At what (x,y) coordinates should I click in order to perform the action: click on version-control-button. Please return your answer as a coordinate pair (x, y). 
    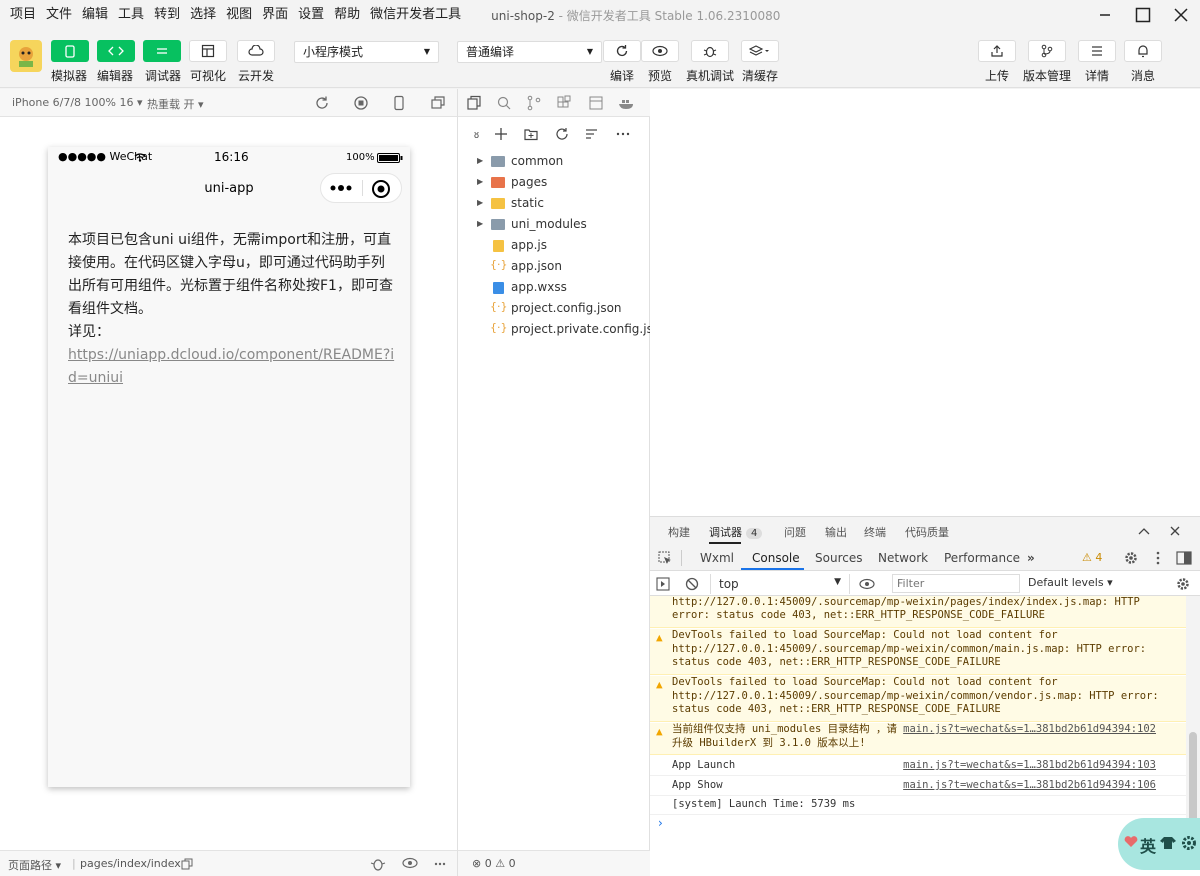
    Looking at the image, I should click on (1047, 51).